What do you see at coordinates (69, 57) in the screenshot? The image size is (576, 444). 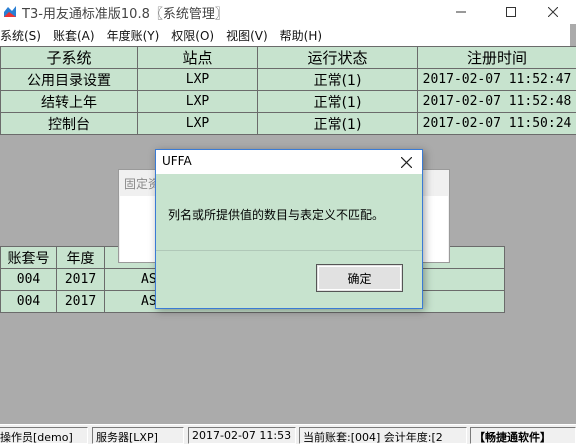 I see `column-header-subsystem: 子系统` at bounding box center [69, 57].